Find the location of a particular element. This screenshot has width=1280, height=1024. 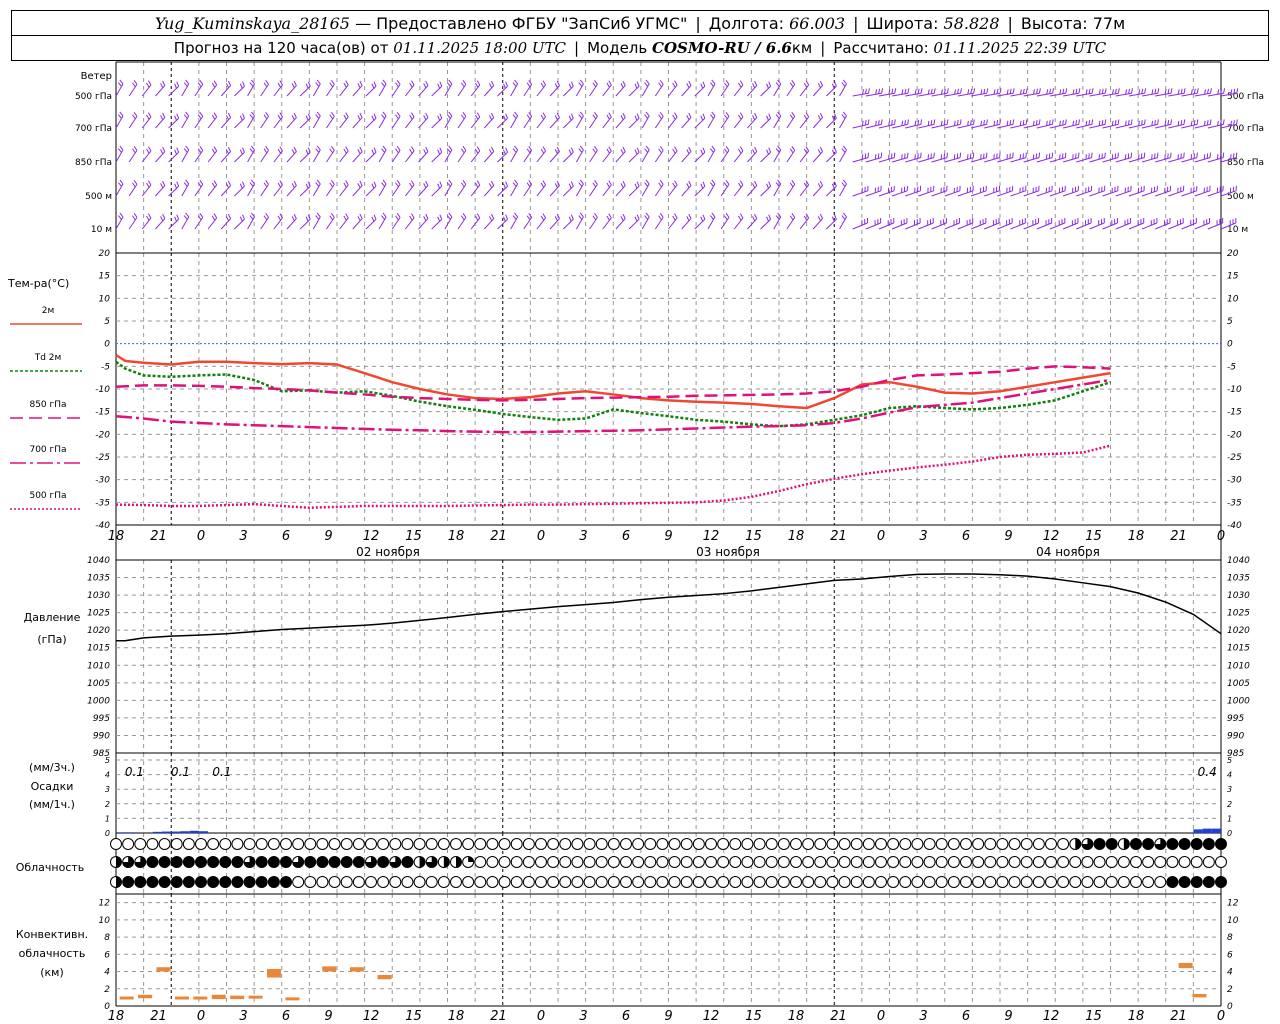

press-tick-left: 1000 is located at coordinates (98, 701).